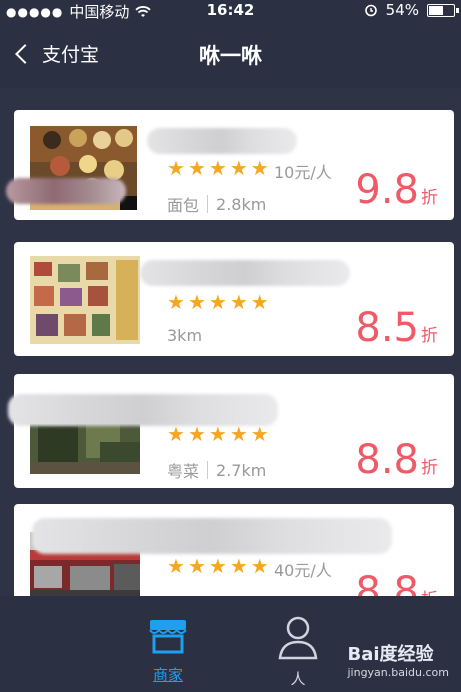  Describe the element at coordinates (85, 300) in the screenshot. I see `merchant-photo` at that location.